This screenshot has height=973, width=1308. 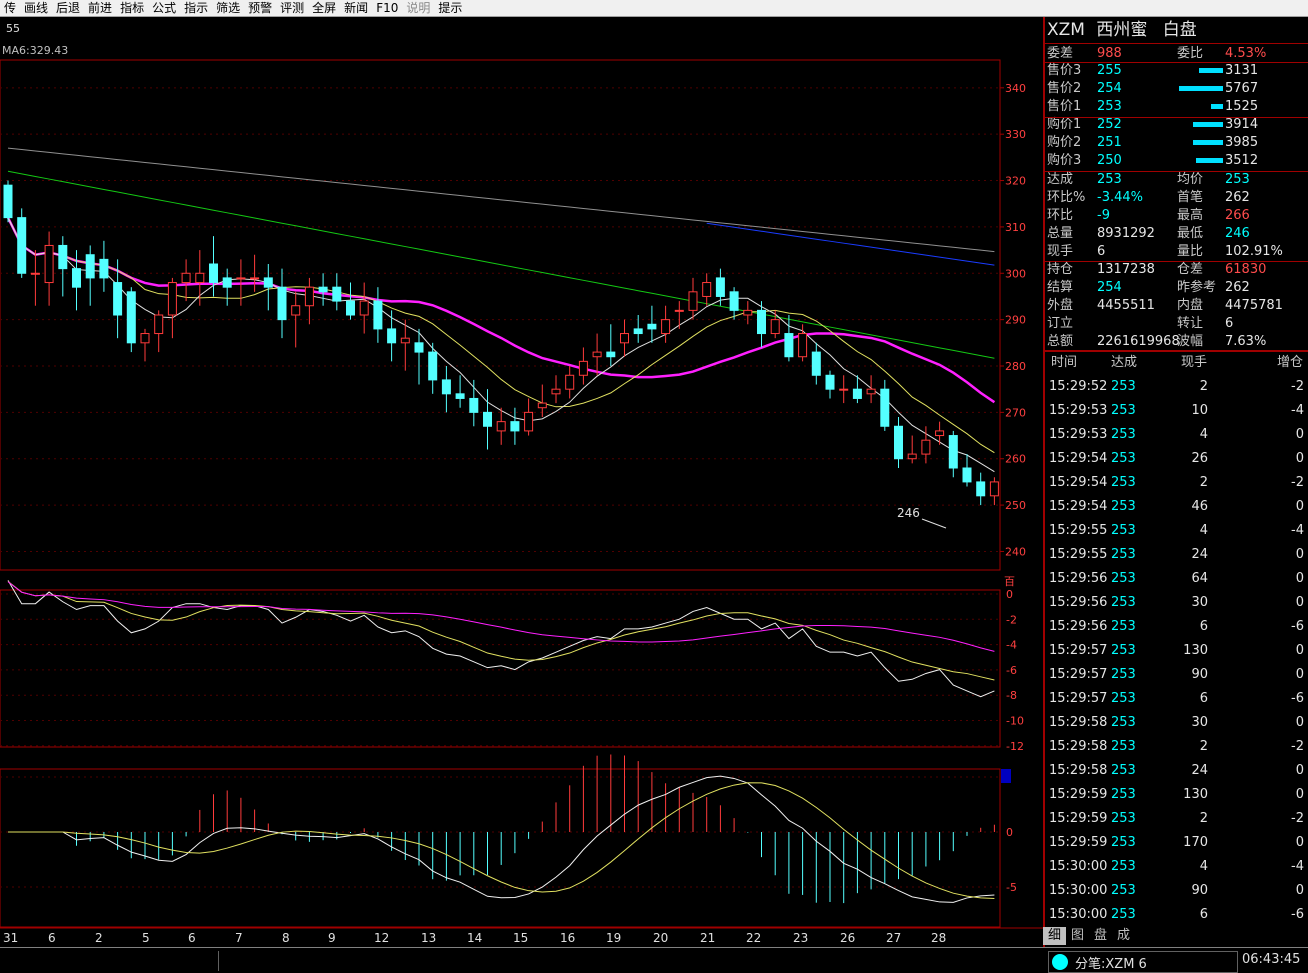 I want to click on panel-tab-1: 图, so click(x=1077, y=936).